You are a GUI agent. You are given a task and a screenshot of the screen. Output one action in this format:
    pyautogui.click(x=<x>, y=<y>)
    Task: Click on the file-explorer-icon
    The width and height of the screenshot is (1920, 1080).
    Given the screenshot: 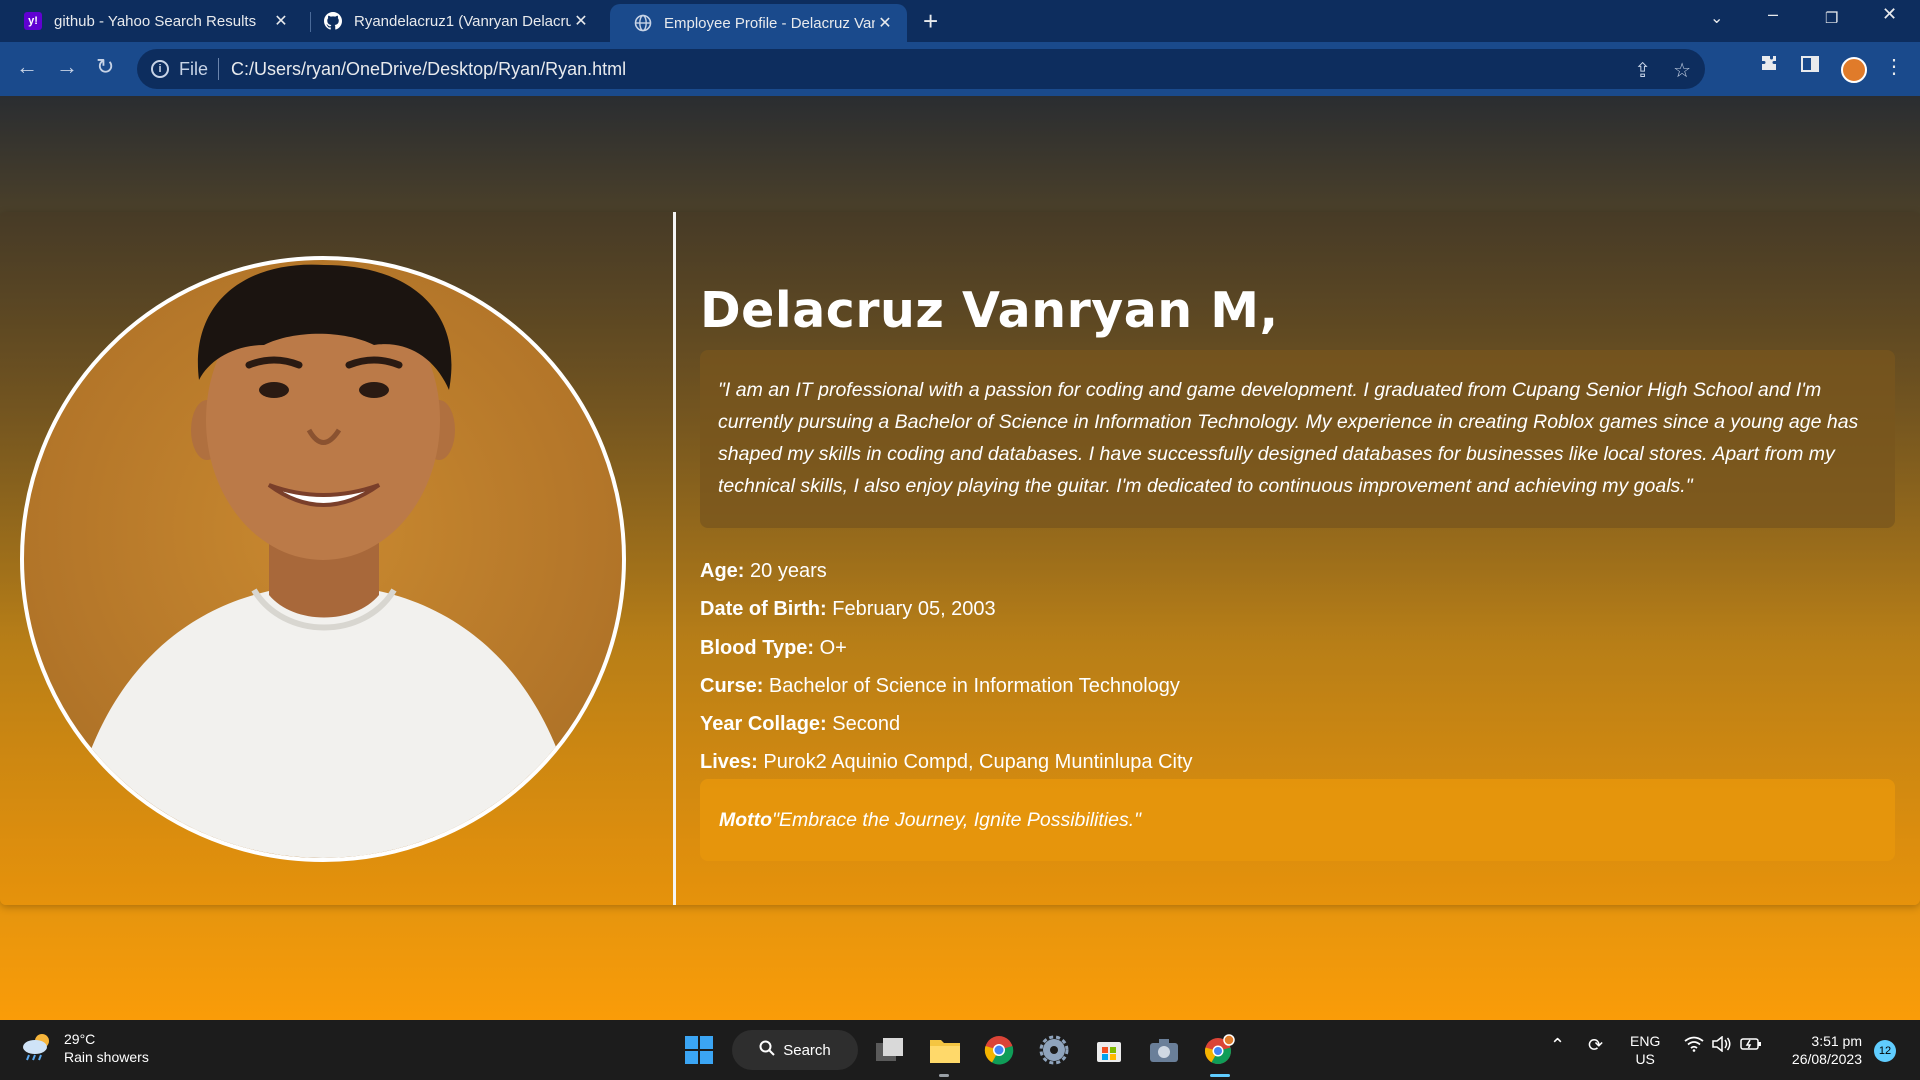 What is the action you would take?
    pyautogui.click(x=945, y=1050)
    